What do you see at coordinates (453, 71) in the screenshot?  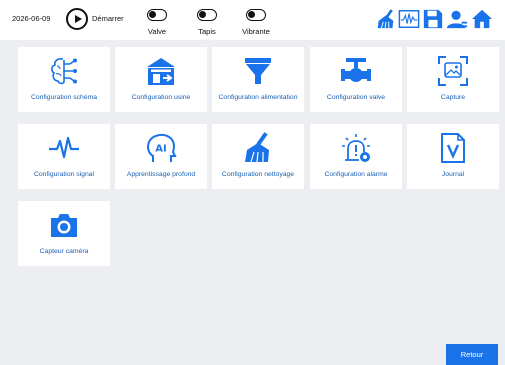 I see `image-capture-icon` at bounding box center [453, 71].